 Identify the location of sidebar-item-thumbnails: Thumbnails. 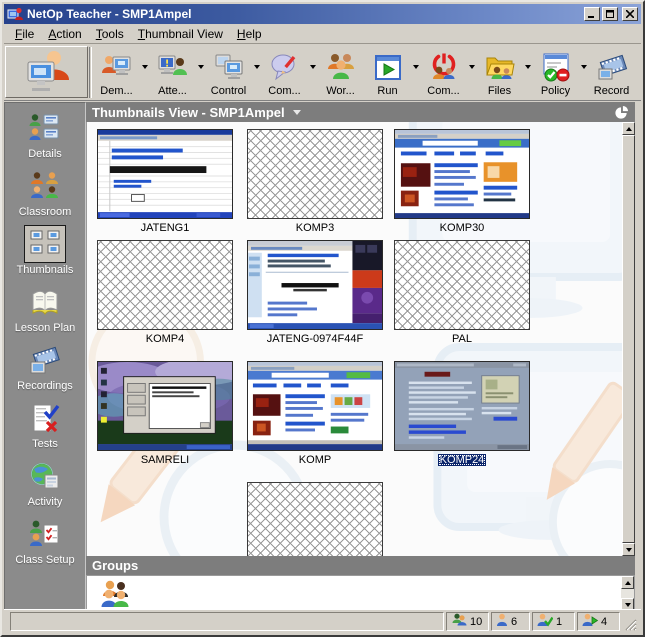
(45, 255).